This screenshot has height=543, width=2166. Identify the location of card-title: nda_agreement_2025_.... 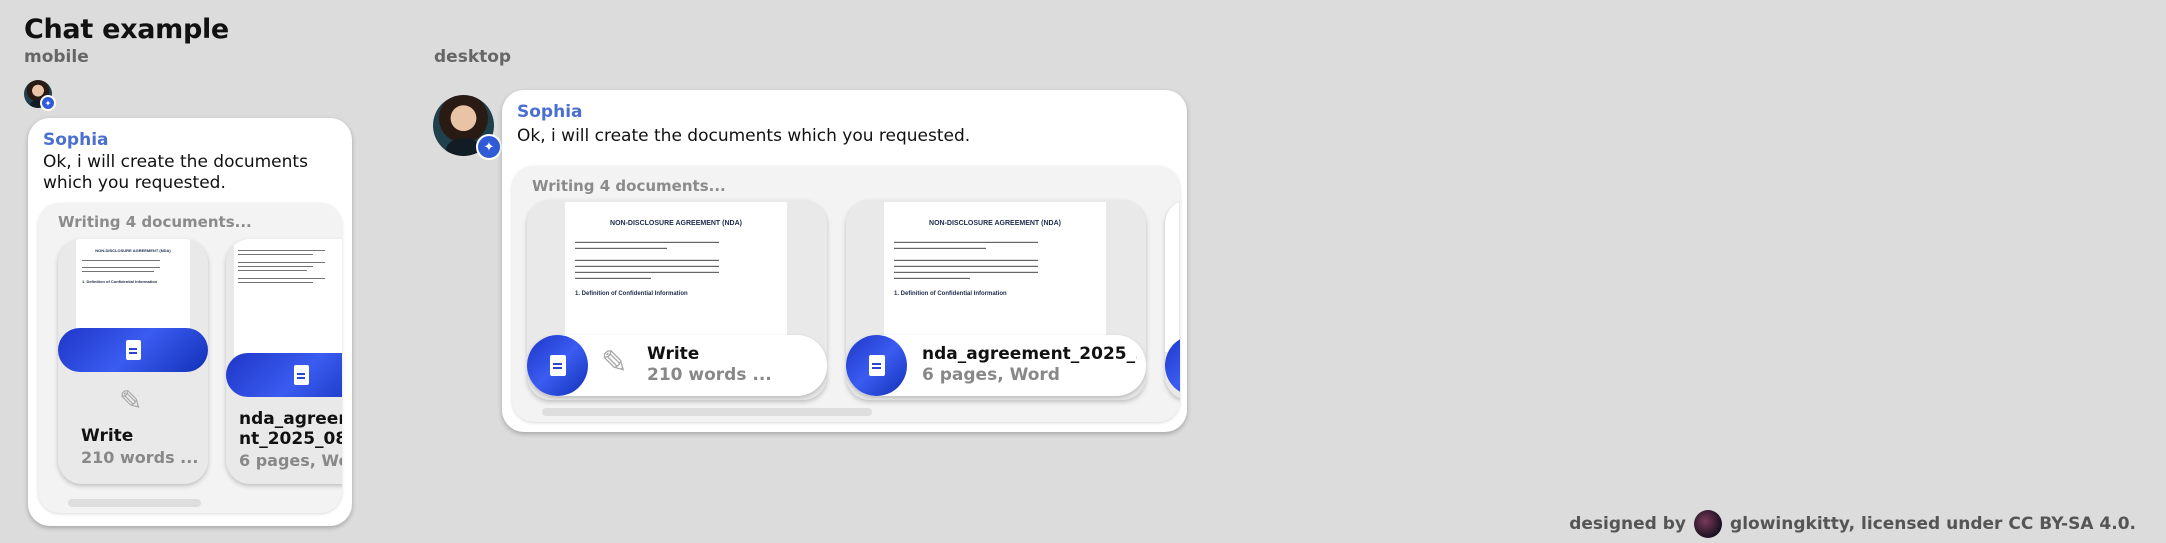
(1029, 354).